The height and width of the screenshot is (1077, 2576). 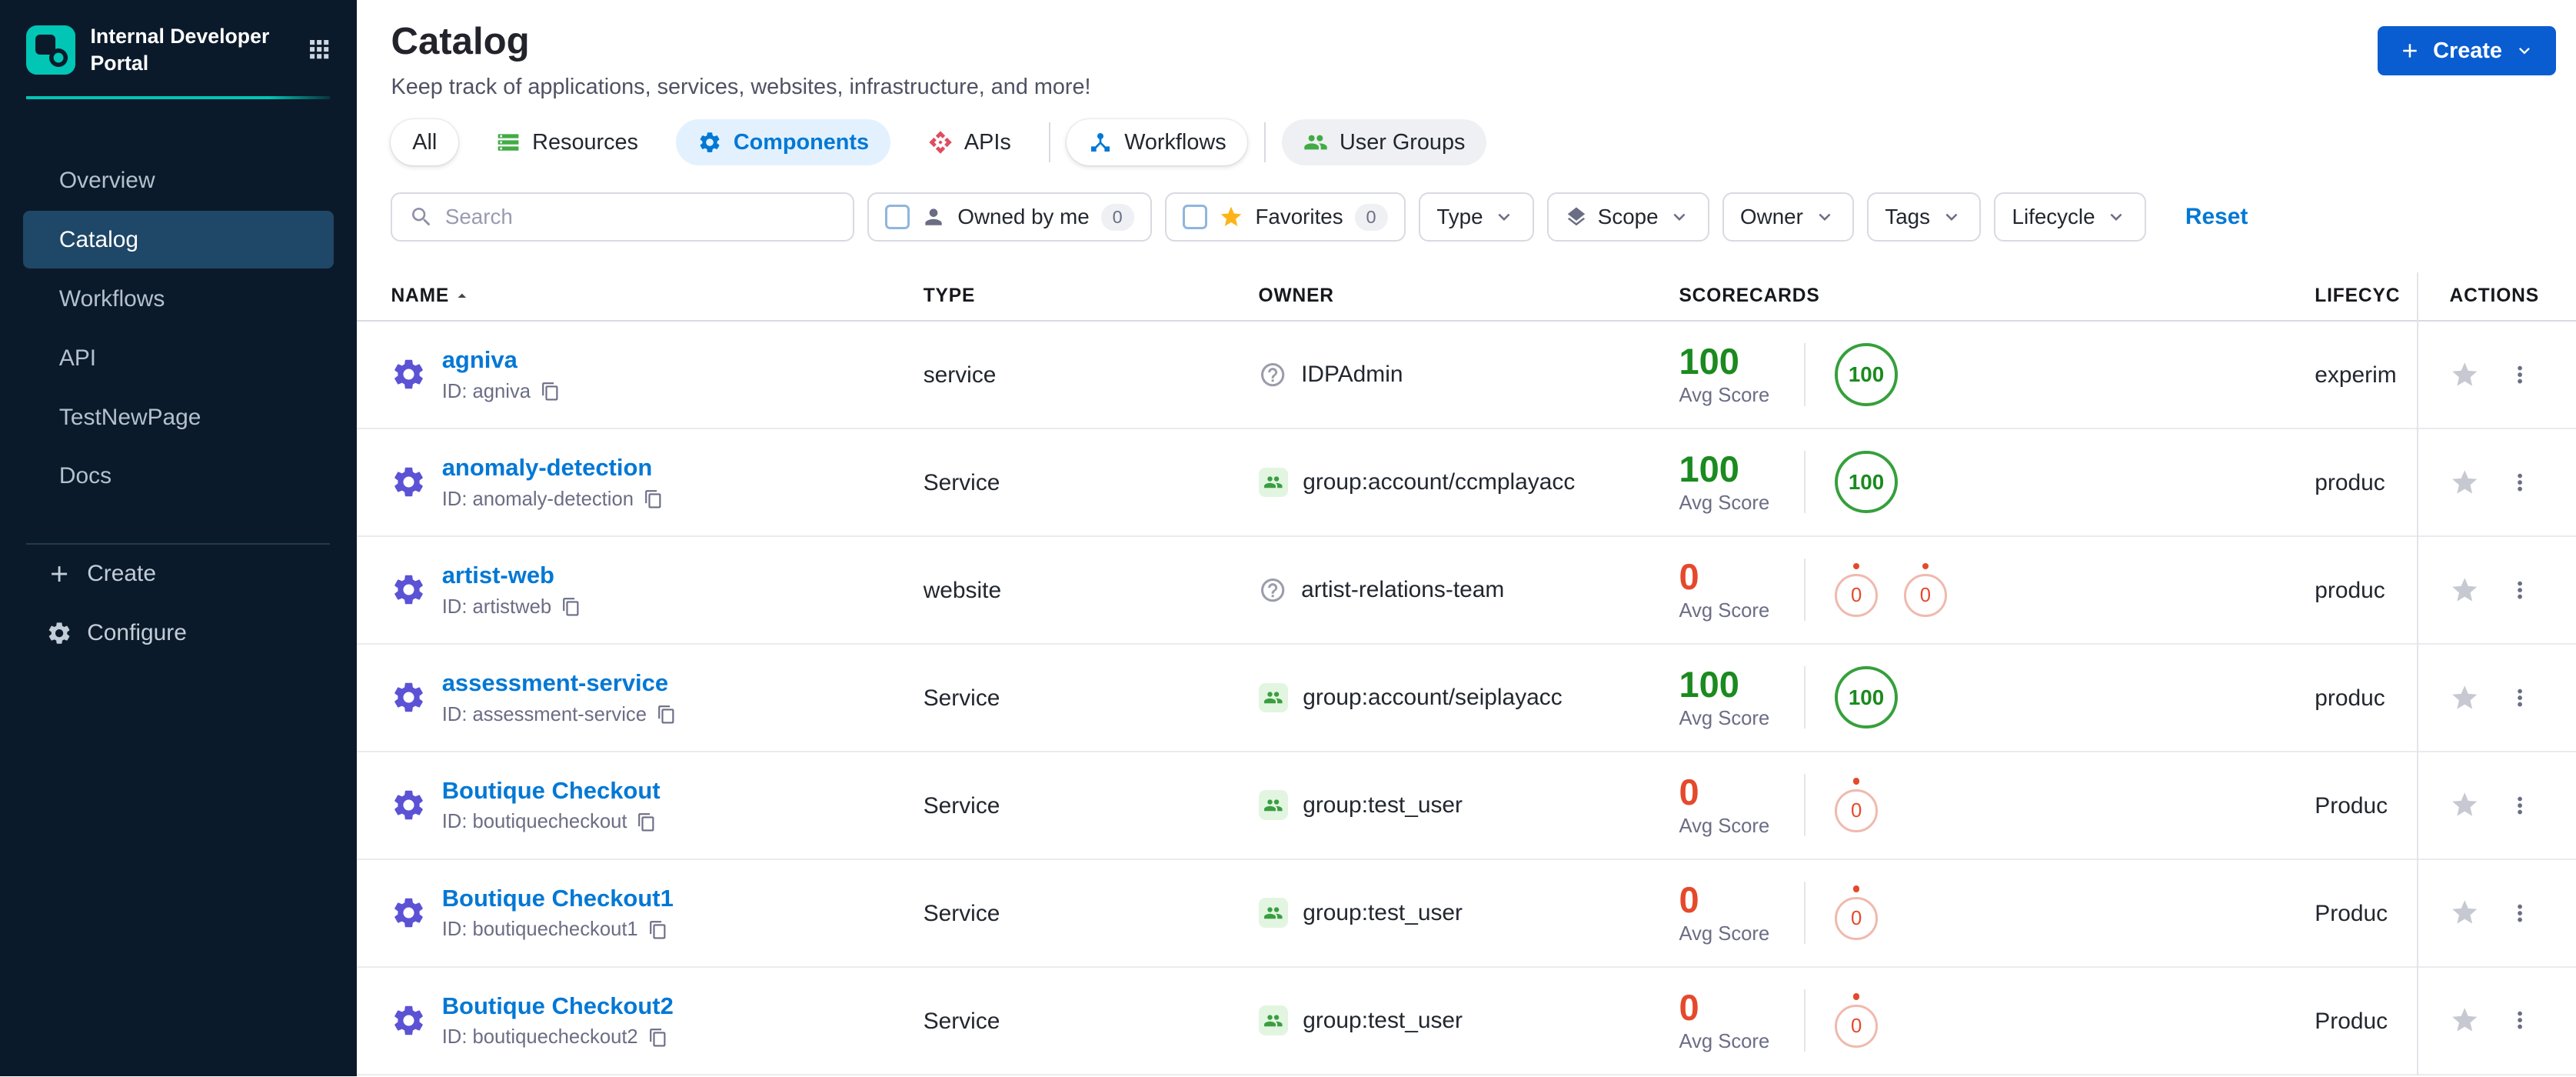 I want to click on owned-by-me-filter: Owned by me 0, so click(x=1009, y=217).